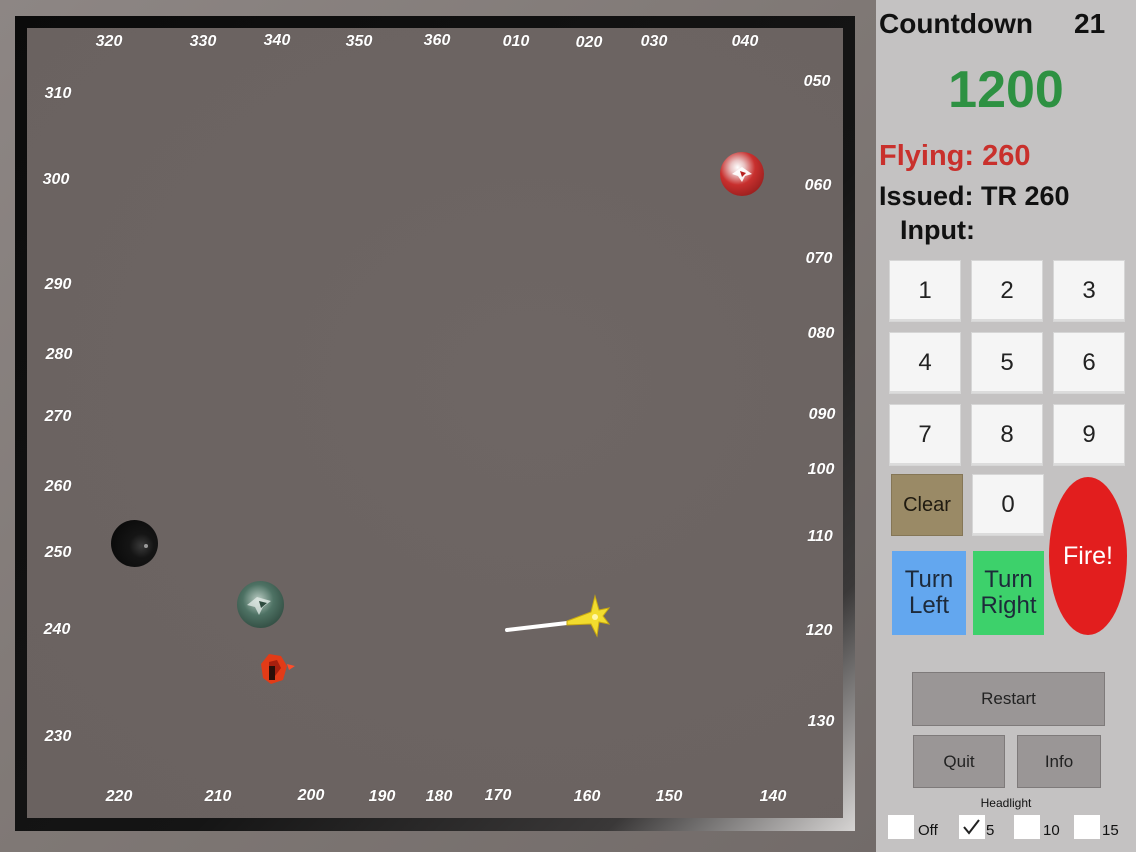 The height and width of the screenshot is (852, 1136). I want to click on enemy-ship-icon, so click(278, 669).